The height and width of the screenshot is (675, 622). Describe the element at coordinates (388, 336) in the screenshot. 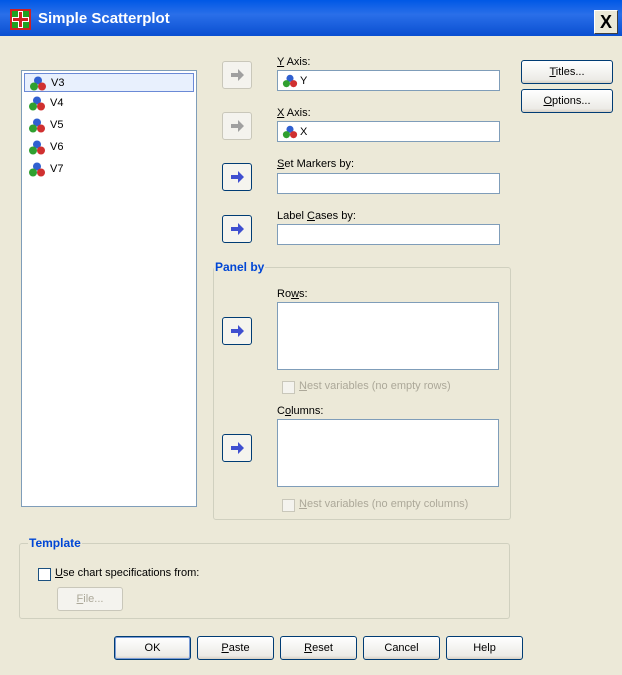

I see `rows-list` at that location.